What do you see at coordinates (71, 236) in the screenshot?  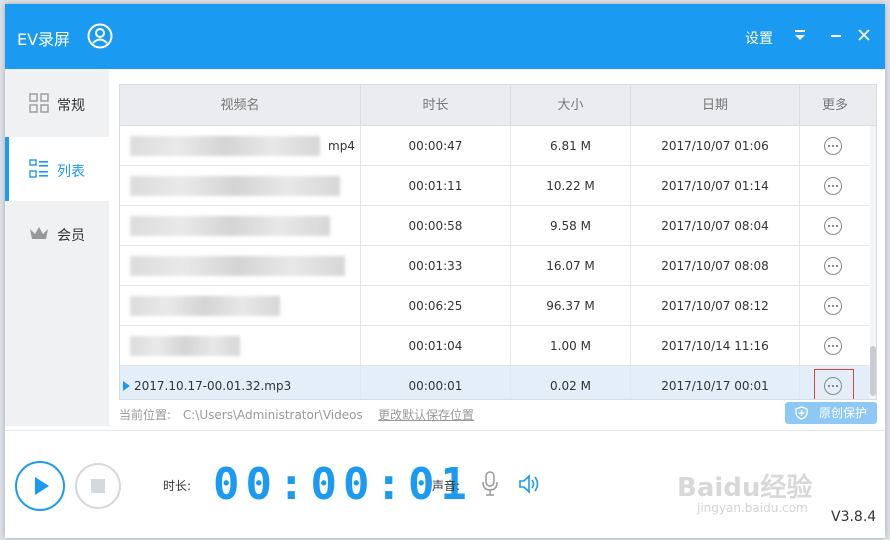 I see `sidebar-item-label: 会员` at bounding box center [71, 236].